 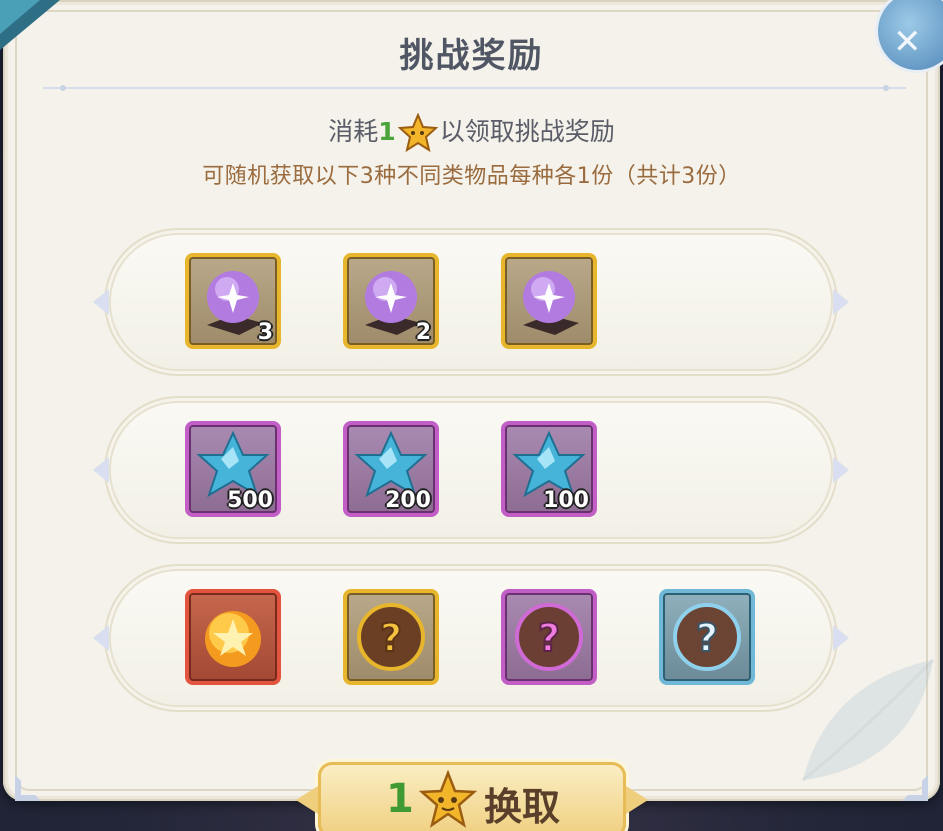 What do you see at coordinates (474, 88) in the screenshot?
I see `title-divider` at bounding box center [474, 88].